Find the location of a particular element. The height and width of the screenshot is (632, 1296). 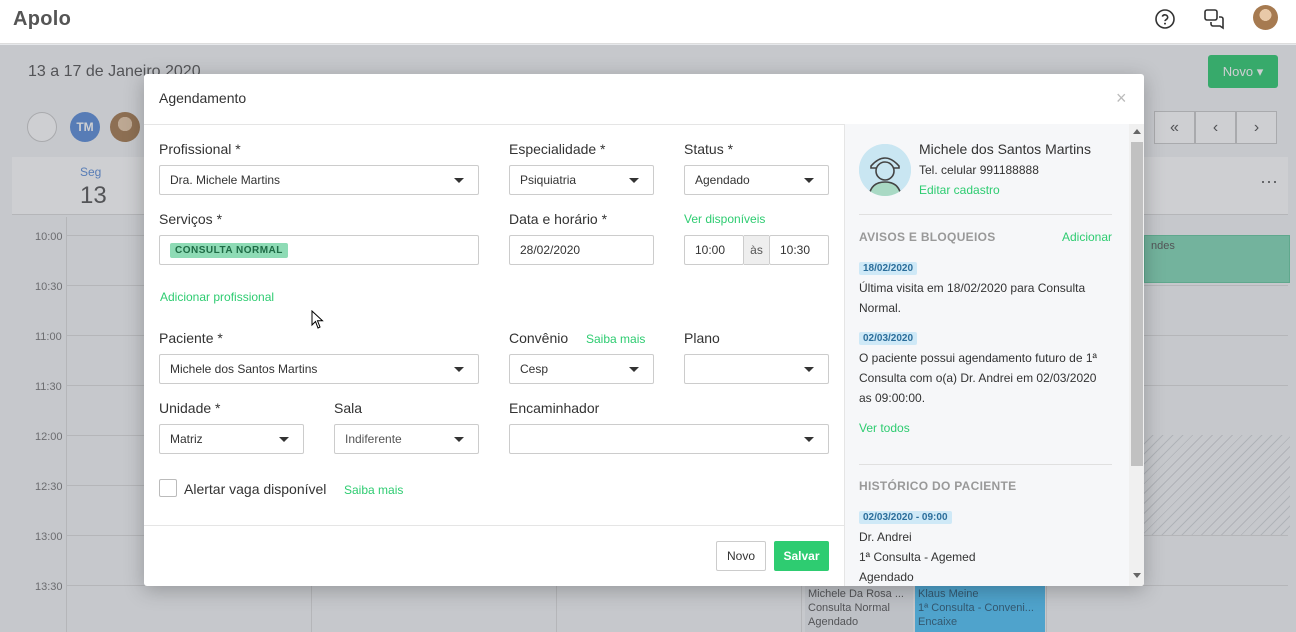

end-time-input: 10:30 is located at coordinates (799, 250).